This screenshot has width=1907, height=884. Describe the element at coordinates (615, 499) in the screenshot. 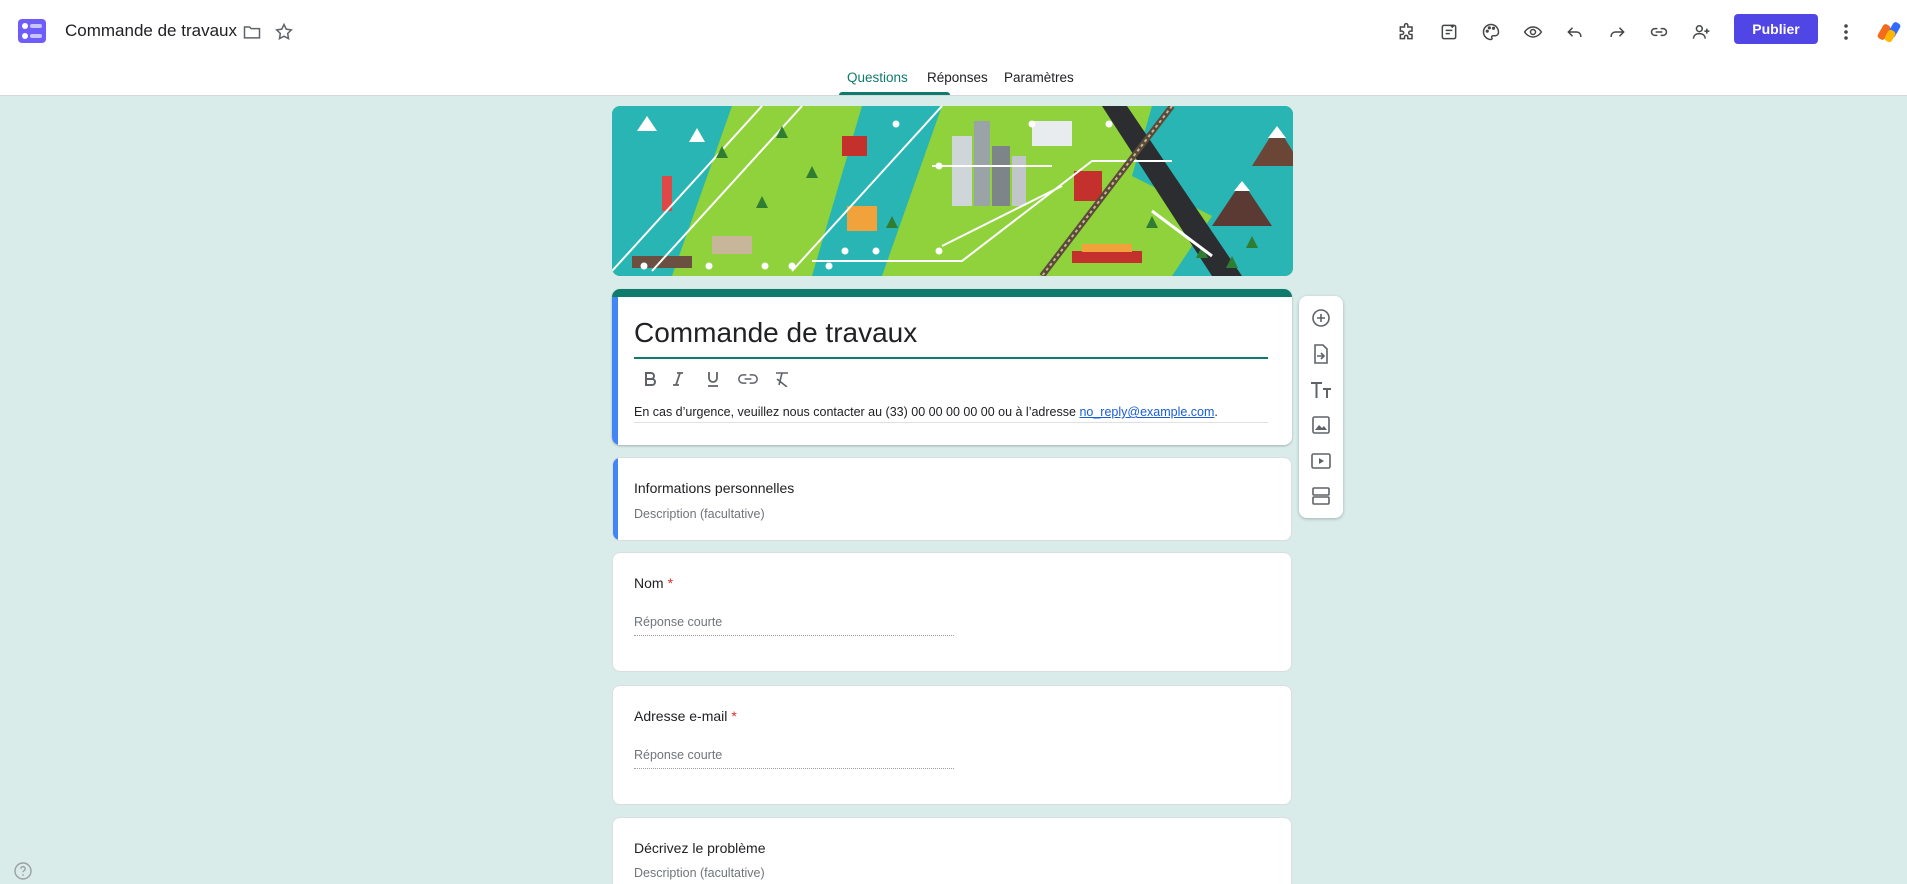

I see `section-indicator` at that location.